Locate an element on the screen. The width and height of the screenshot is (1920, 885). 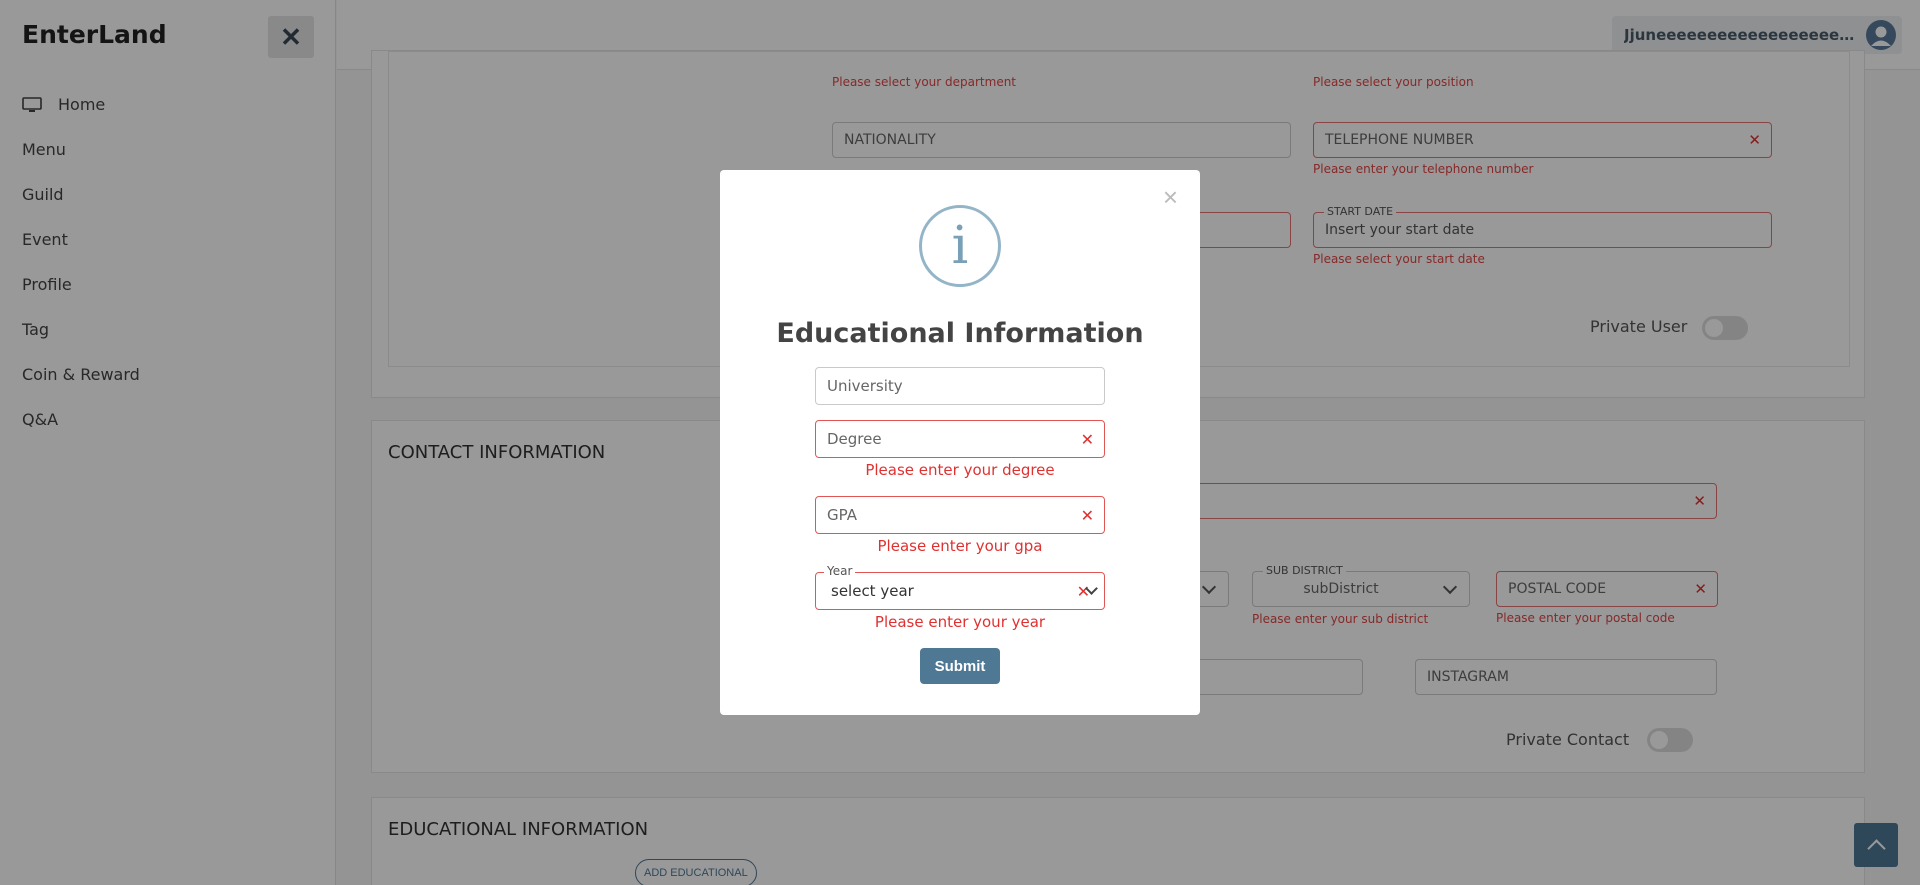
degree-error: Please enter your degree is located at coordinates (960, 470).